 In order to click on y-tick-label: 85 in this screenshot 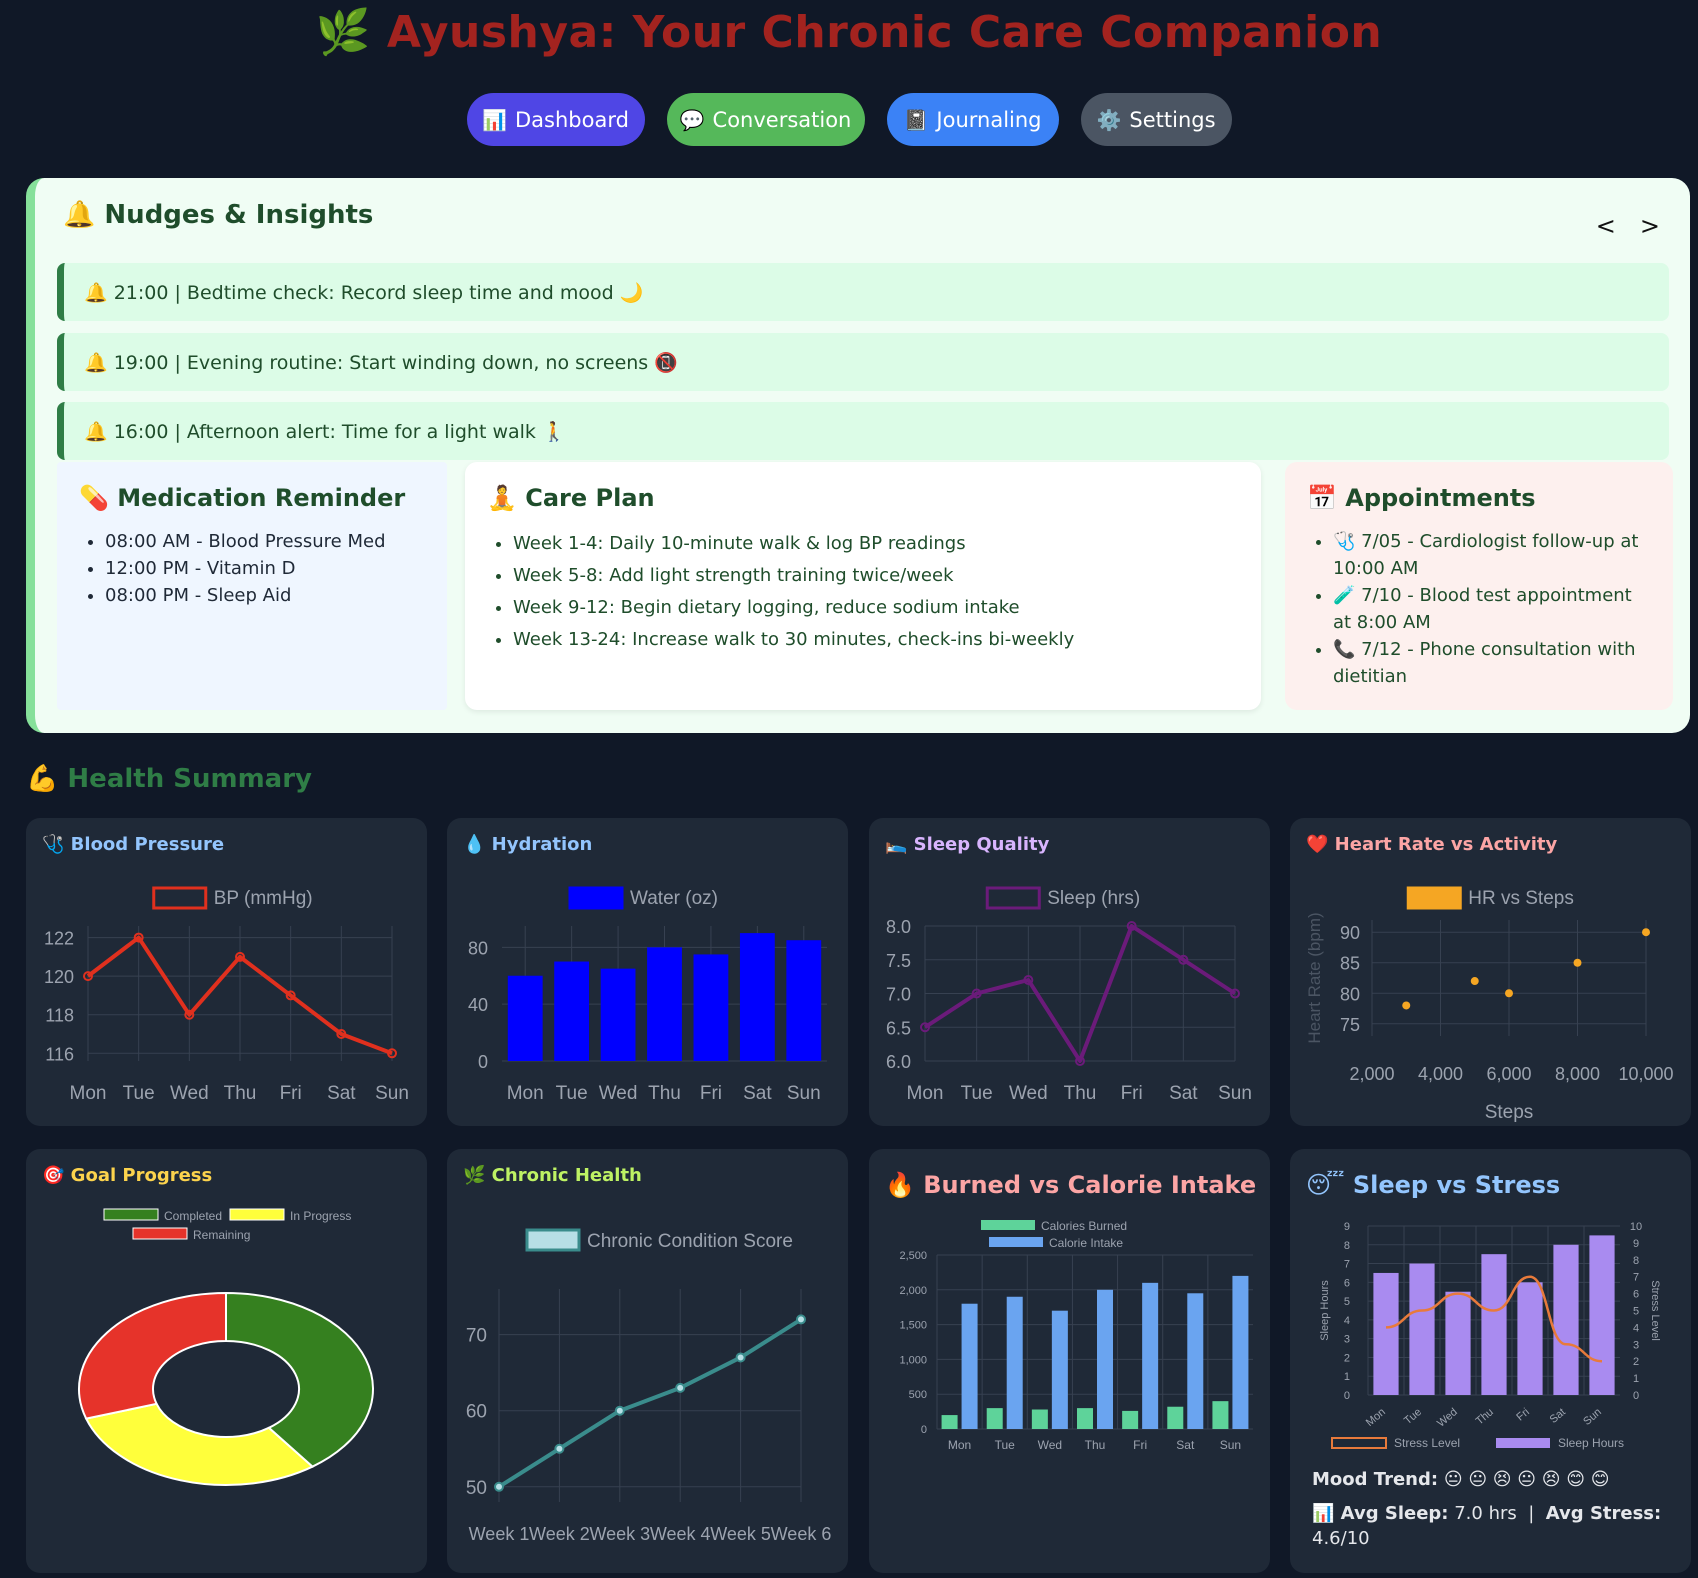, I will do `click(1350, 964)`.